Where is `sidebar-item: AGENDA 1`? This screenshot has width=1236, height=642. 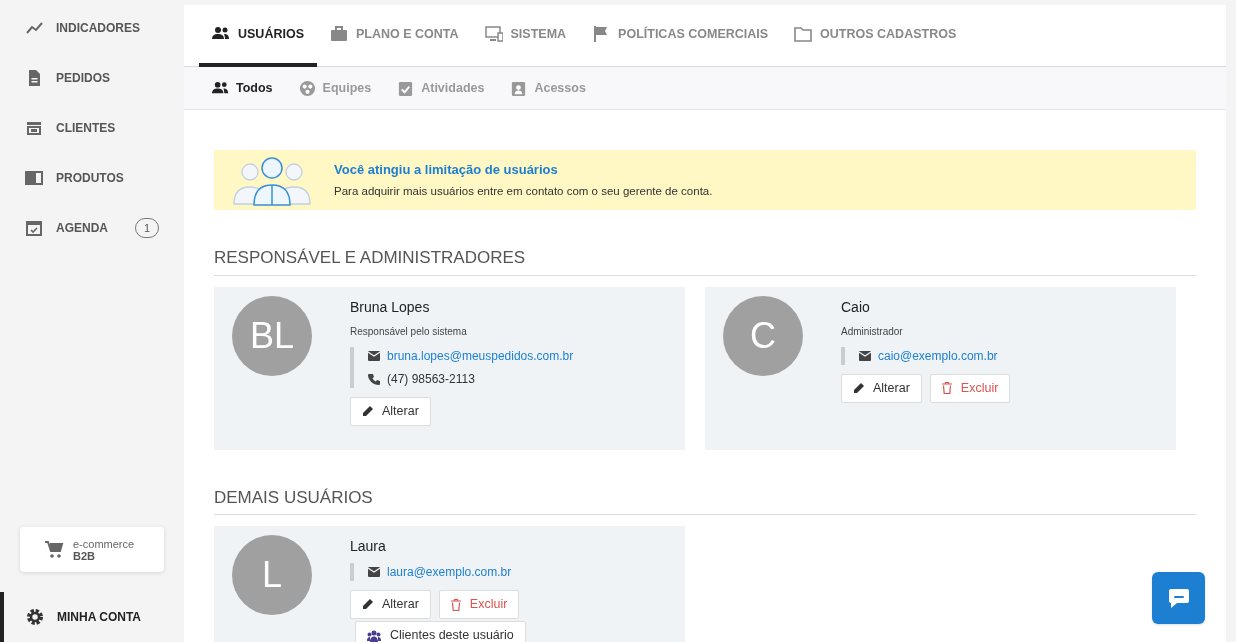 sidebar-item: AGENDA 1 is located at coordinates (92, 228).